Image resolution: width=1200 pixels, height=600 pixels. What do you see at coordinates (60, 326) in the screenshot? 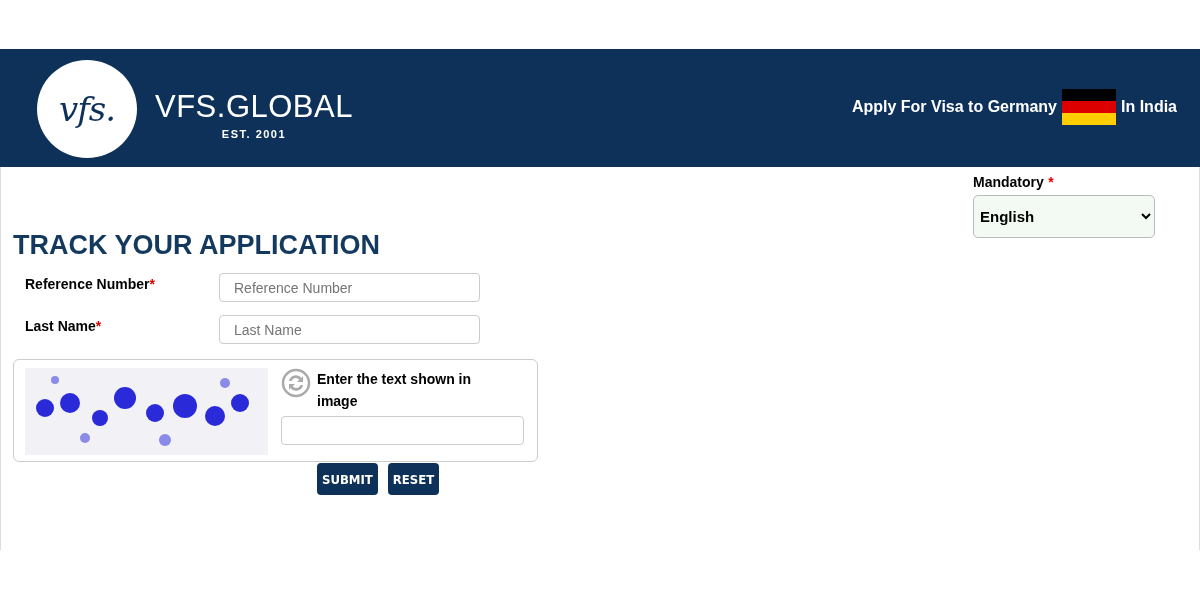
I see `field-label: Last Name` at bounding box center [60, 326].